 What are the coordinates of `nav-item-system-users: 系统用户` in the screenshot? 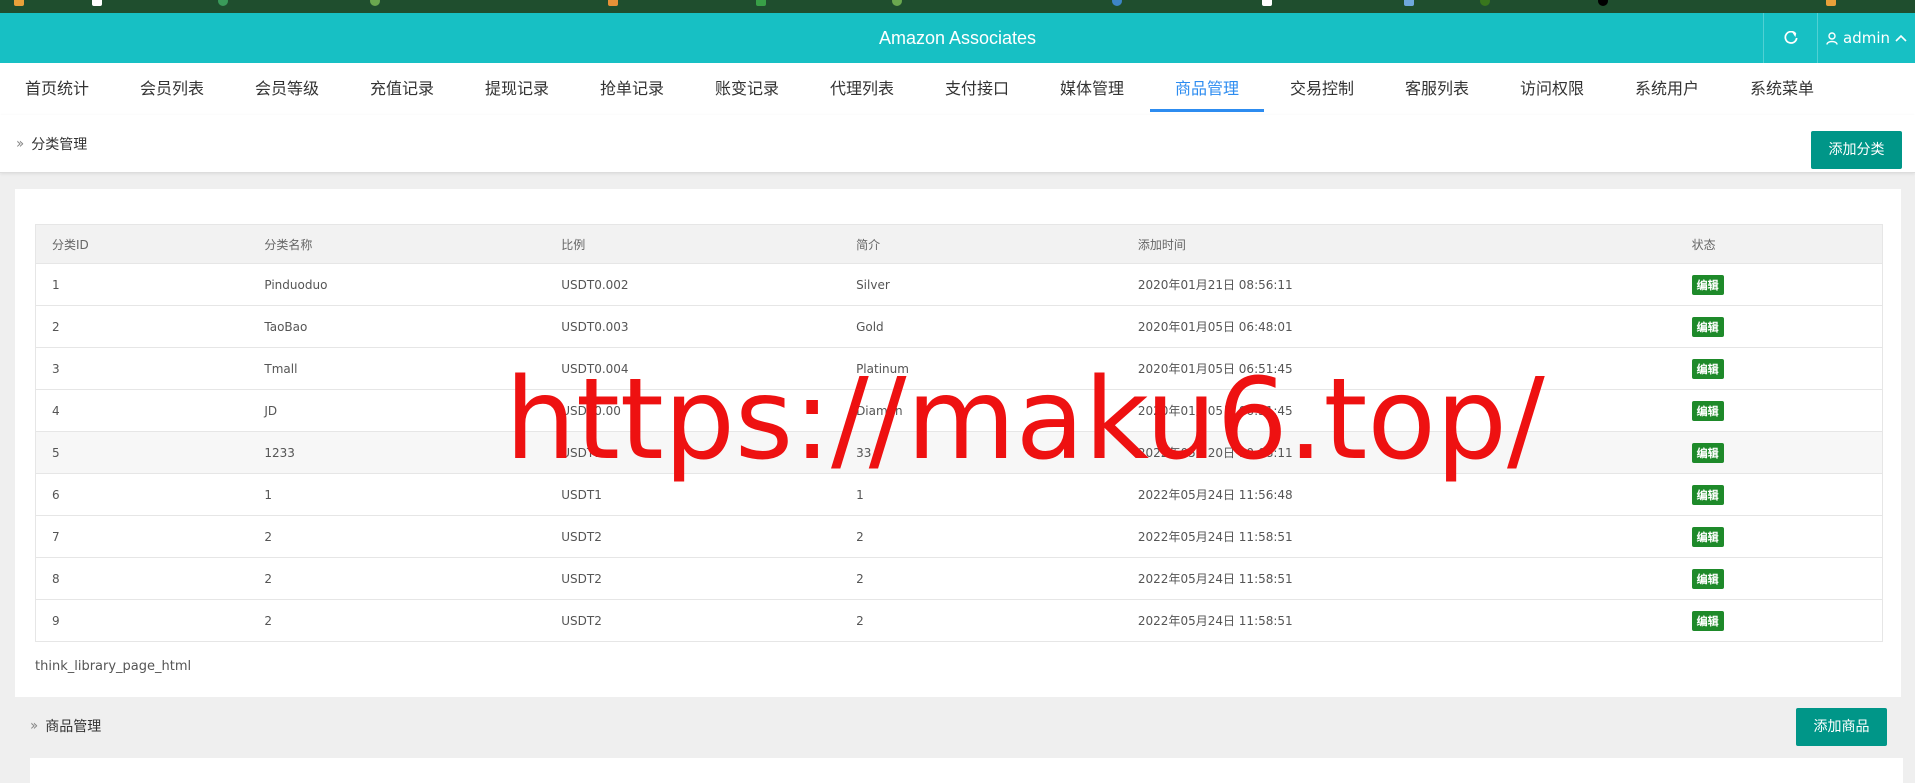 It's located at (1667, 89).